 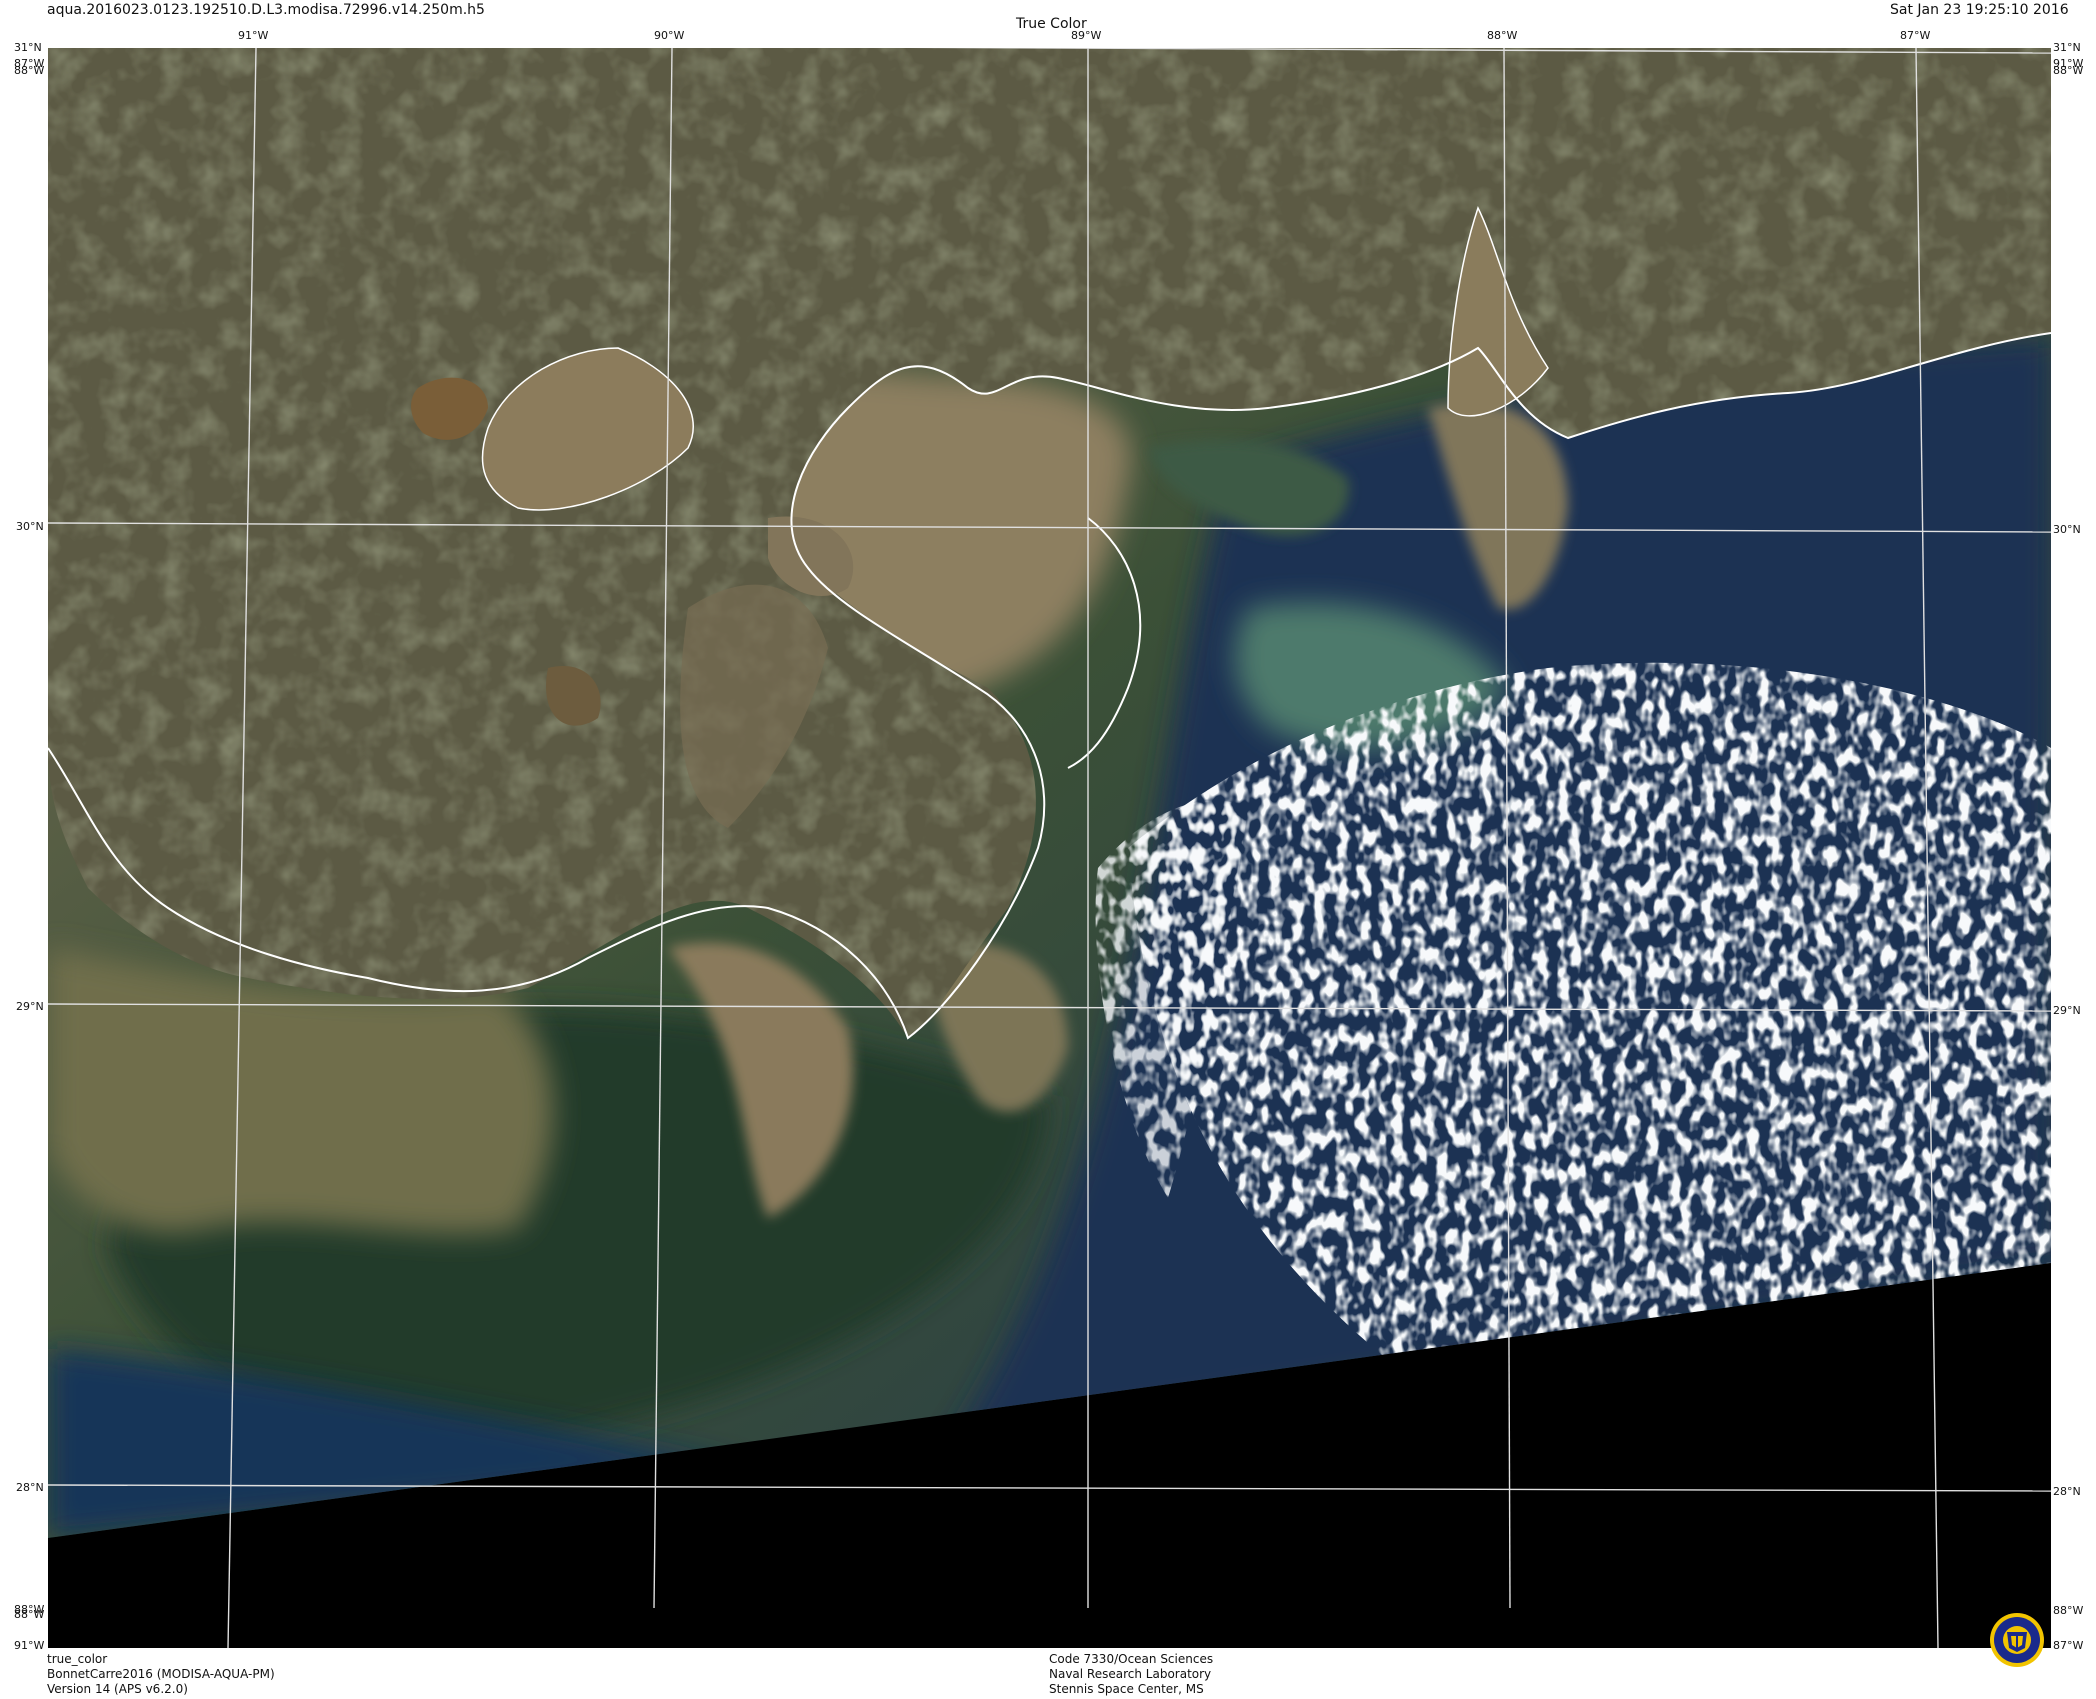 What do you see at coordinates (28, 47) in the screenshot?
I see `corner-tl-lat: 31°N` at bounding box center [28, 47].